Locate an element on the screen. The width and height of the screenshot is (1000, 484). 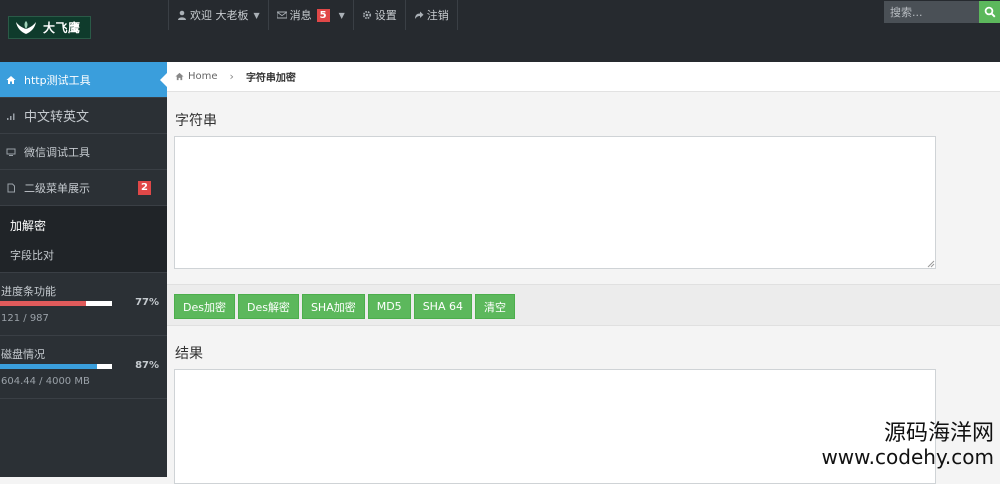
chevron-right-icon: › is located at coordinates (231, 76).